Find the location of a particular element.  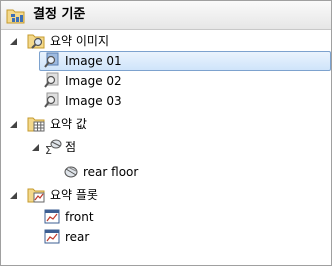

tree-item-image-01: Image 01 is located at coordinates (166, 61).